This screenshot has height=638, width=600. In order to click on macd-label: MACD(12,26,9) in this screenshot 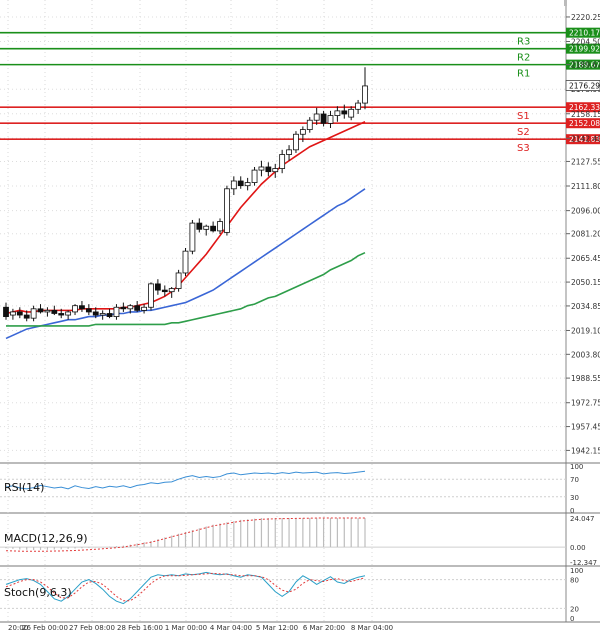, I will do `click(46, 538)`.